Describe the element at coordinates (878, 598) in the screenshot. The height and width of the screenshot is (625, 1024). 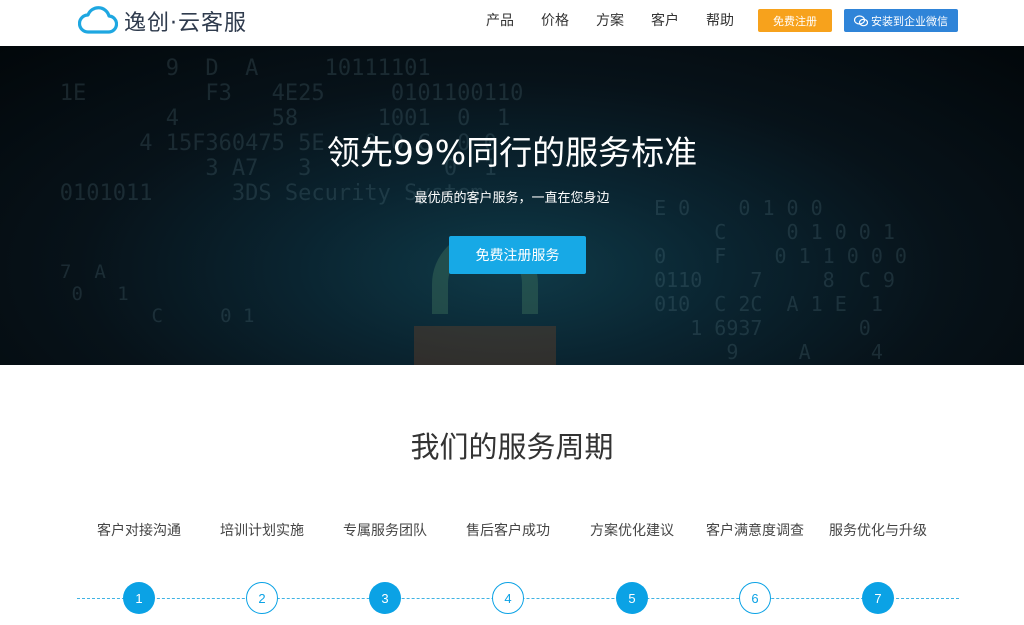
I see `step-number-circle: 7` at that location.